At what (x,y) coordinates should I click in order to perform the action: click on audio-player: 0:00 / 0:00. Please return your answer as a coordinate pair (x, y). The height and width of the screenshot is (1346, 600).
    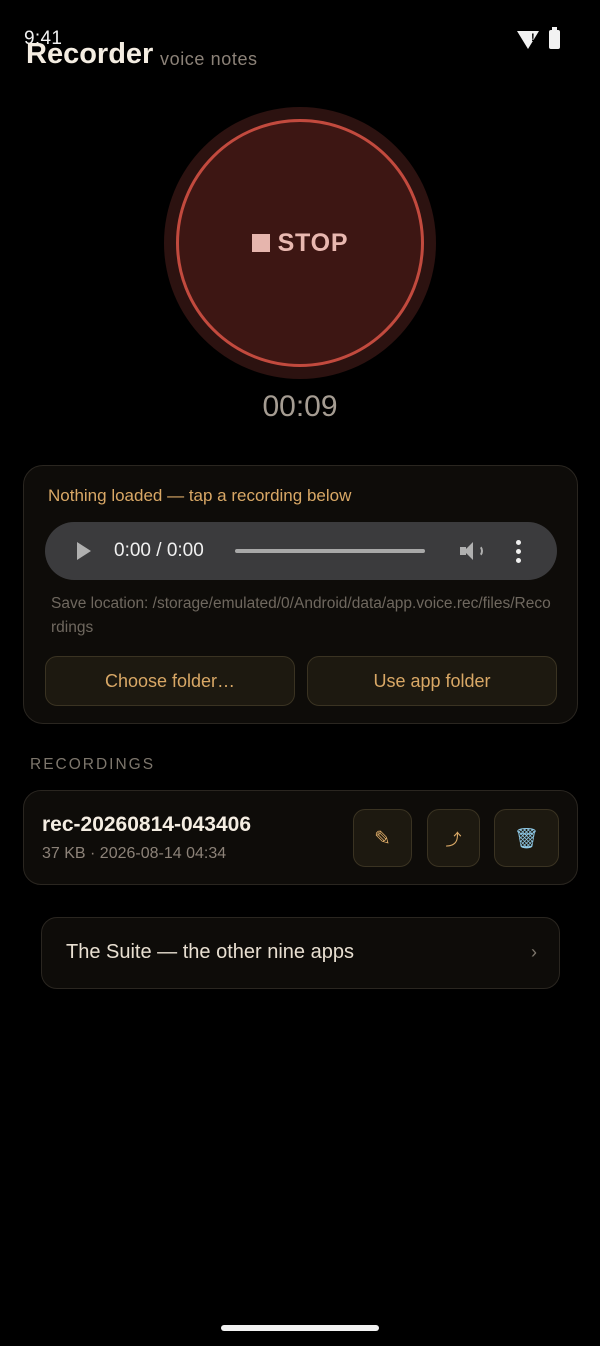
    Looking at the image, I should click on (301, 551).